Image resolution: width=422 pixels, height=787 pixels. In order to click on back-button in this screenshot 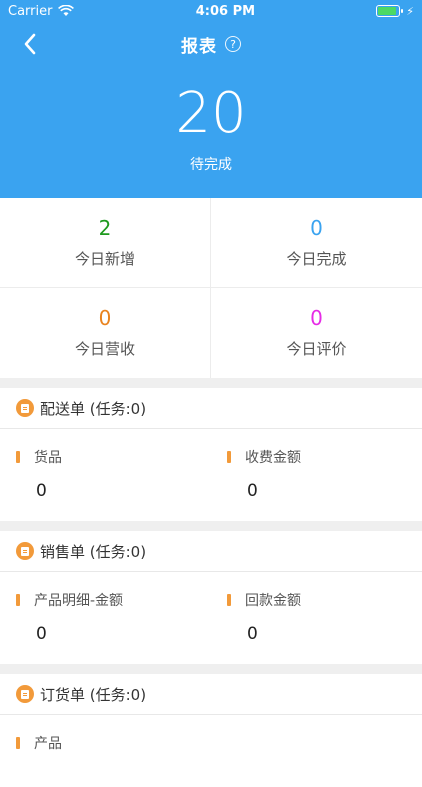, I will do `click(30, 44)`.